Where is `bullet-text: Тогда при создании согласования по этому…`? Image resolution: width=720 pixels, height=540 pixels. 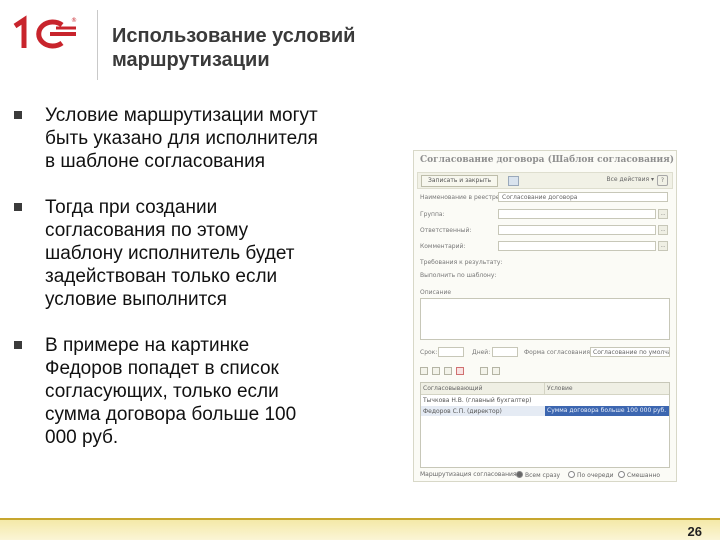
bullet-text: Тогда при создании согласования по этому… is located at coordinates (210, 253).